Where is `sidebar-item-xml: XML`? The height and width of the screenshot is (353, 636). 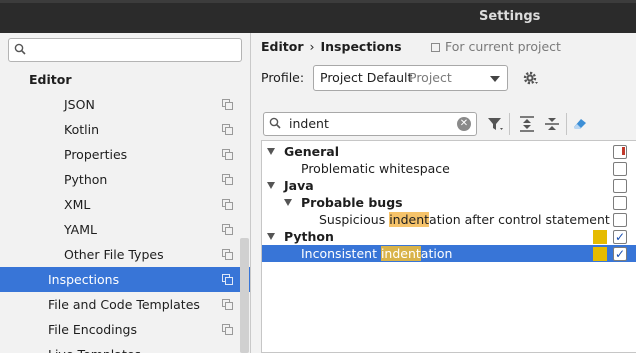
sidebar-item-xml: XML is located at coordinates (125, 204).